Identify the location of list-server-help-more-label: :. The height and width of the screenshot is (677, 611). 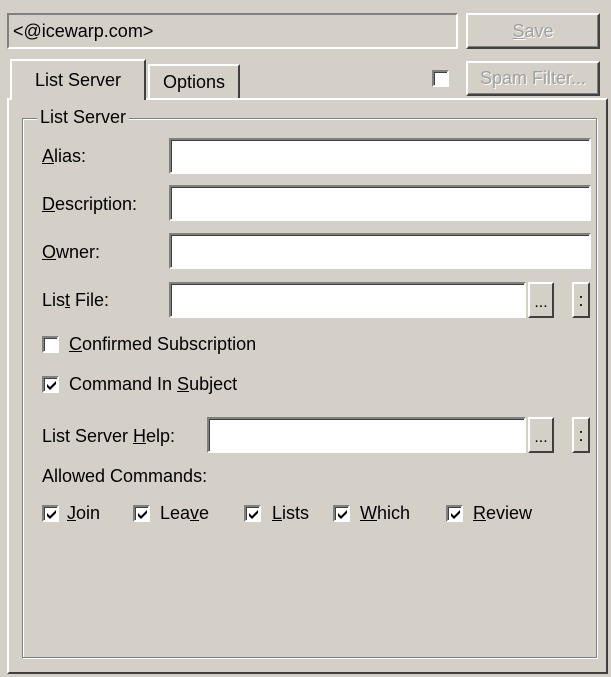
(581, 434).